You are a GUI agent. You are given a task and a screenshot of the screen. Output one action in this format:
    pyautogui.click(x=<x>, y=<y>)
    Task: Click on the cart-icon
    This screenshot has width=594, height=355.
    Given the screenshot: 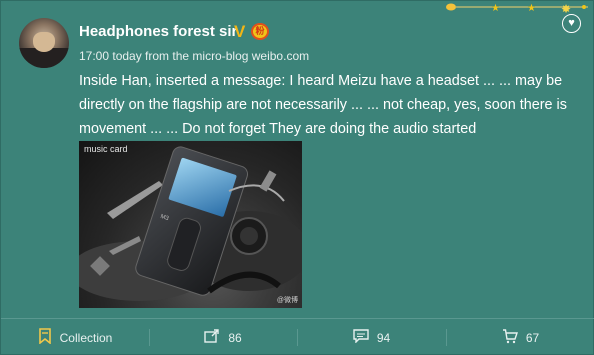 What is the action you would take?
    pyautogui.click(x=510, y=337)
    